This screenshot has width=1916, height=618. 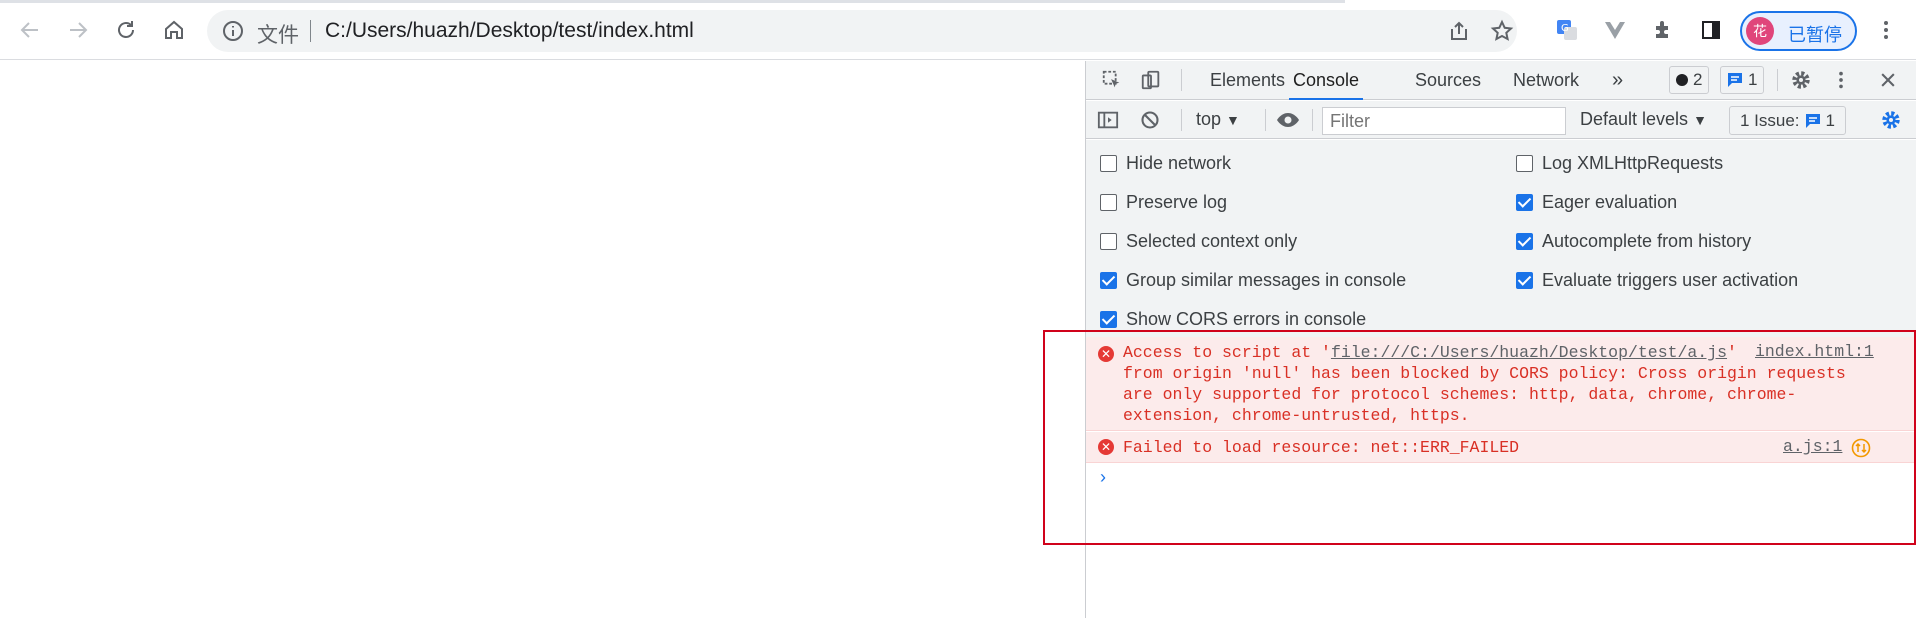 I want to click on home-button, so click(x=174, y=30).